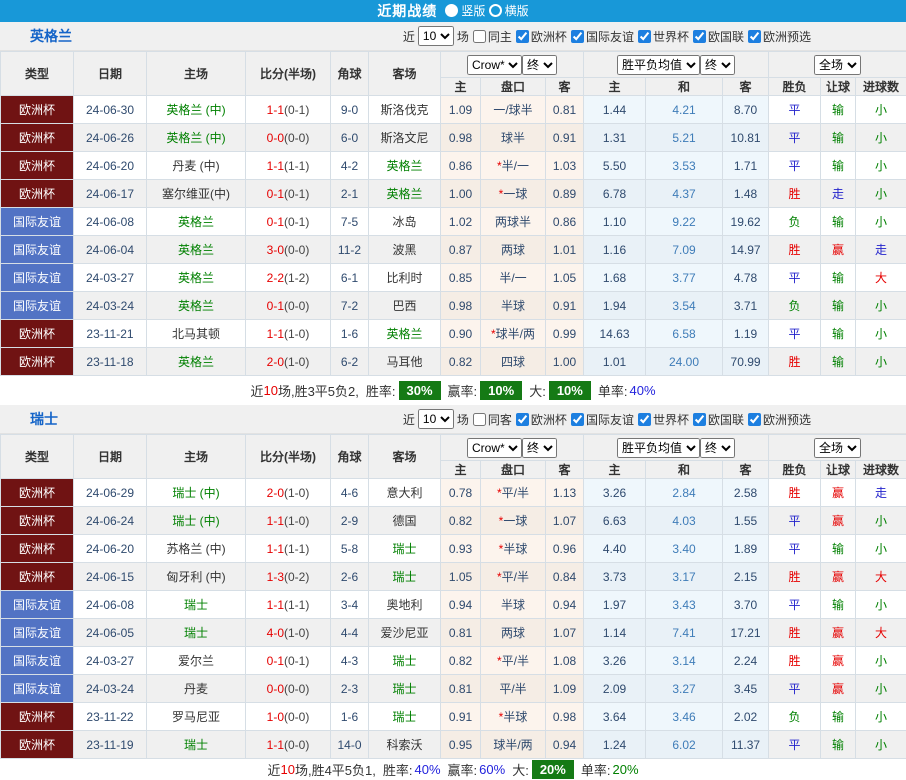 The image size is (906, 780). What do you see at coordinates (37, 250) in the screenshot?
I see `cell-competition: 国际友谊` at bounding box center [37, 250].